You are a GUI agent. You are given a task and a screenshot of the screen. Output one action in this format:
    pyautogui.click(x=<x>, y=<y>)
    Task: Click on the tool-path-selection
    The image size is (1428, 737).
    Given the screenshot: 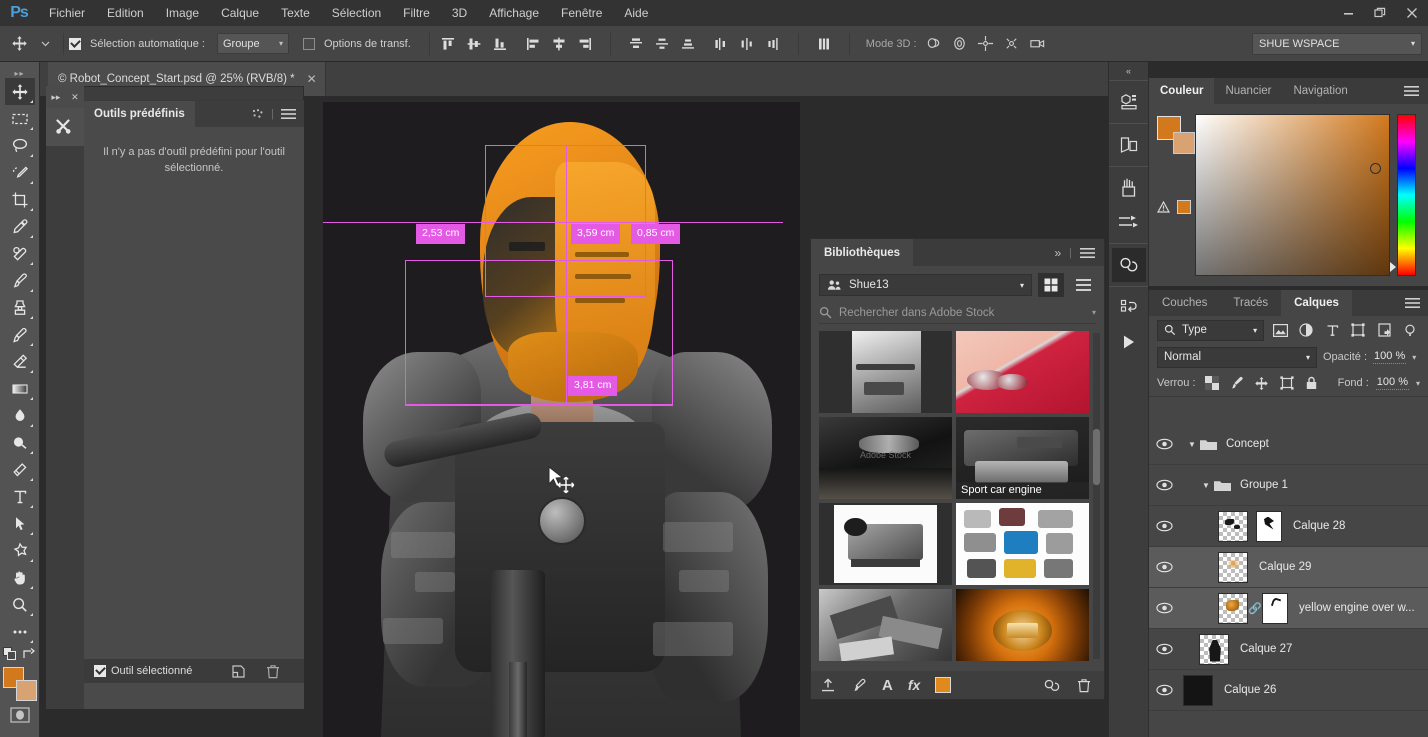 What is the action you would take?
    pyautogui.click(x=20, y=523)
    